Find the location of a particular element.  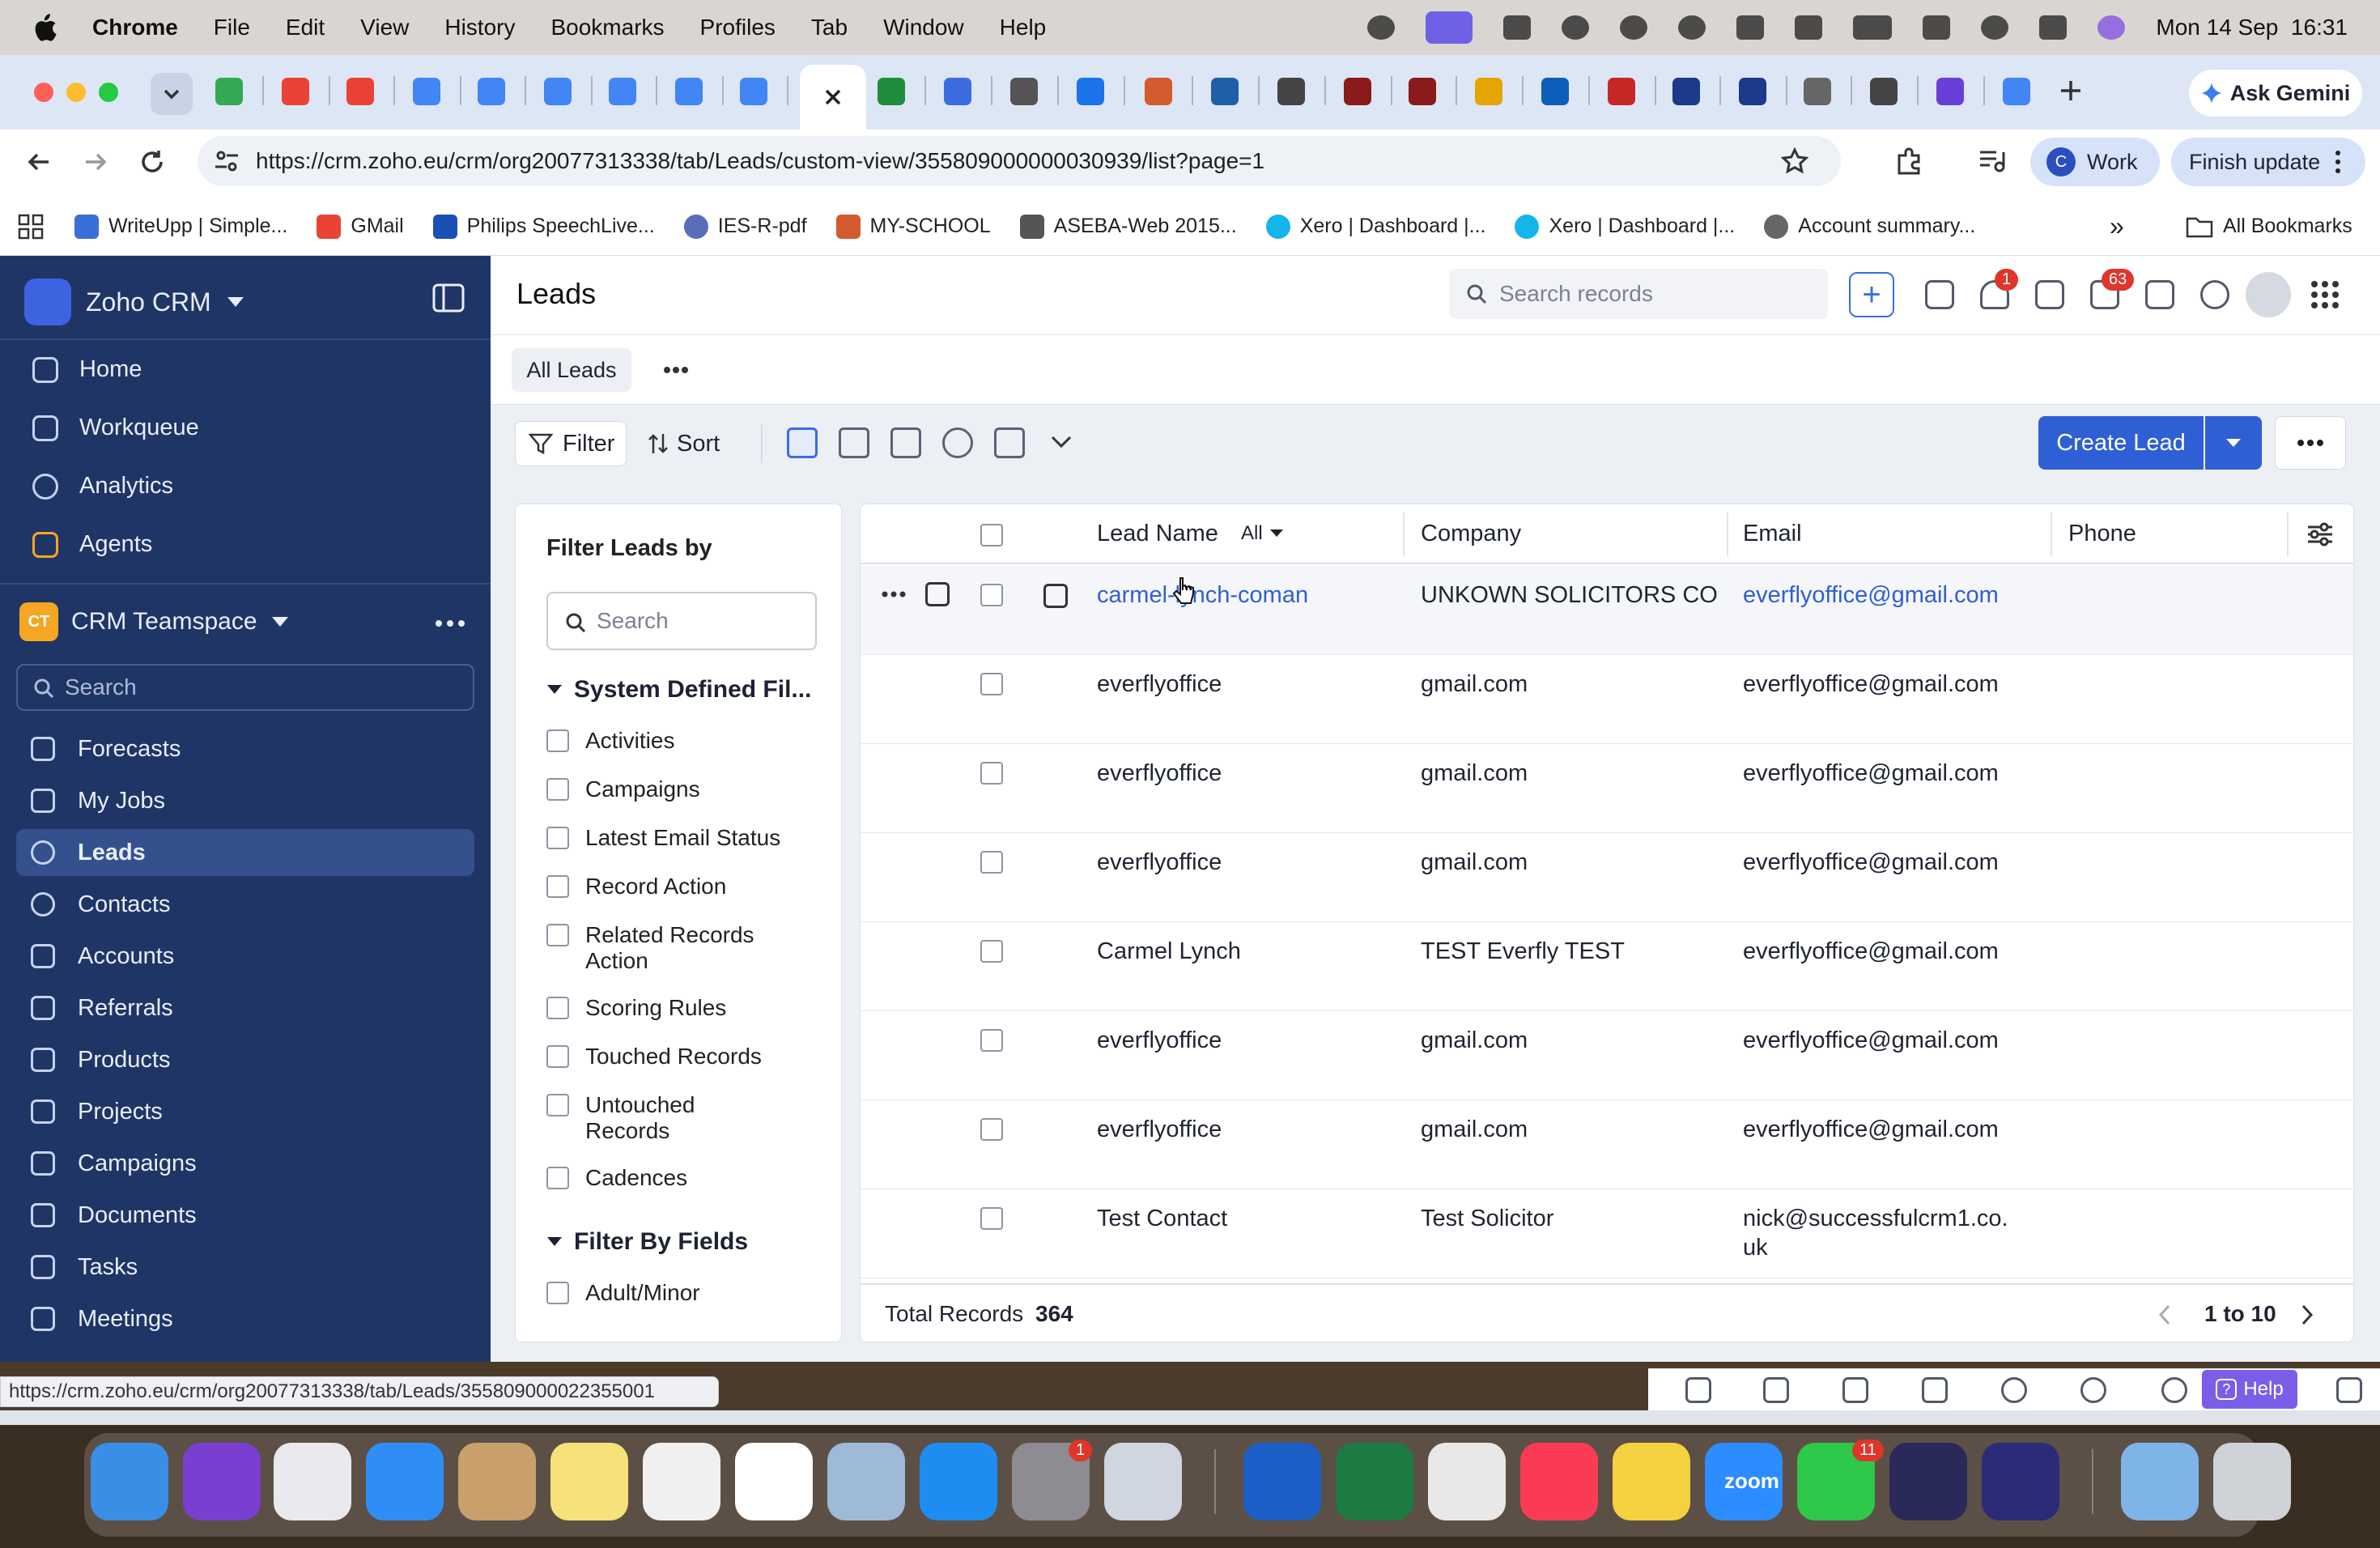

extensions-puzzle-icon is located at coordinates (1910, 161).